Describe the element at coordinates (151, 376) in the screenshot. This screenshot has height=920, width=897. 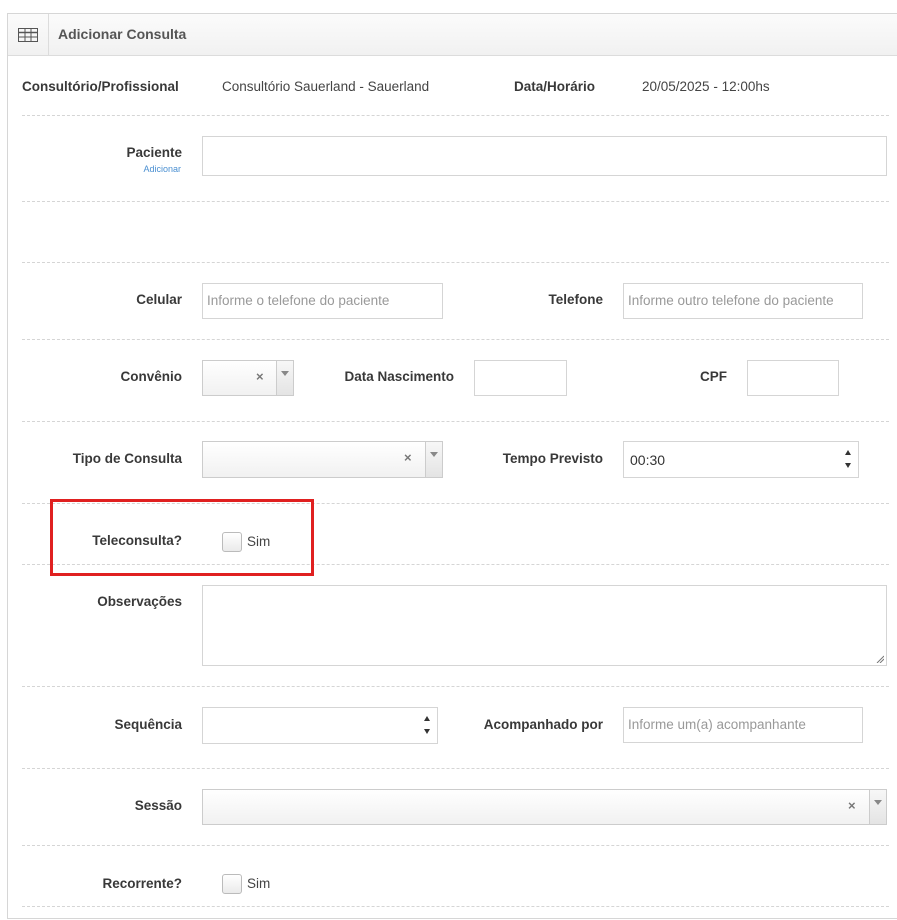
I see `convenio-label: Convênio` at that location.